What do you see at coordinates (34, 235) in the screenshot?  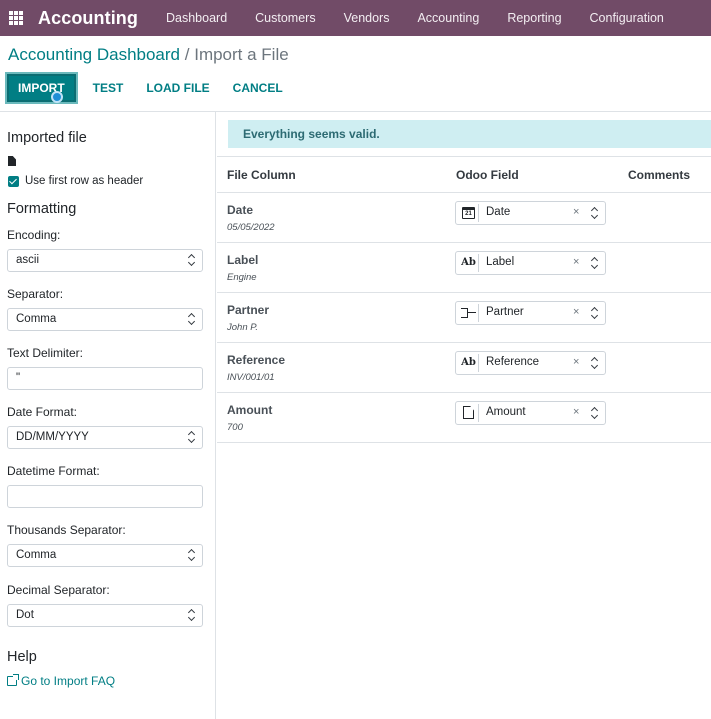 I see `encoding-label: Encoding:` at bounding box center [34, 235].